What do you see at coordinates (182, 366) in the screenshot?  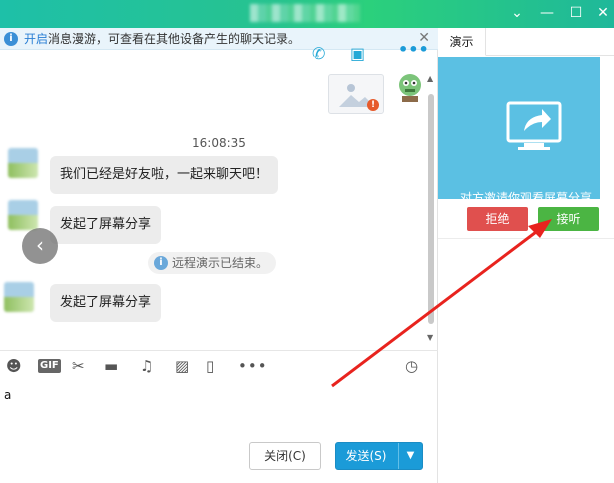 I see `image-icon: ▨` at bounding box center [182, 366].